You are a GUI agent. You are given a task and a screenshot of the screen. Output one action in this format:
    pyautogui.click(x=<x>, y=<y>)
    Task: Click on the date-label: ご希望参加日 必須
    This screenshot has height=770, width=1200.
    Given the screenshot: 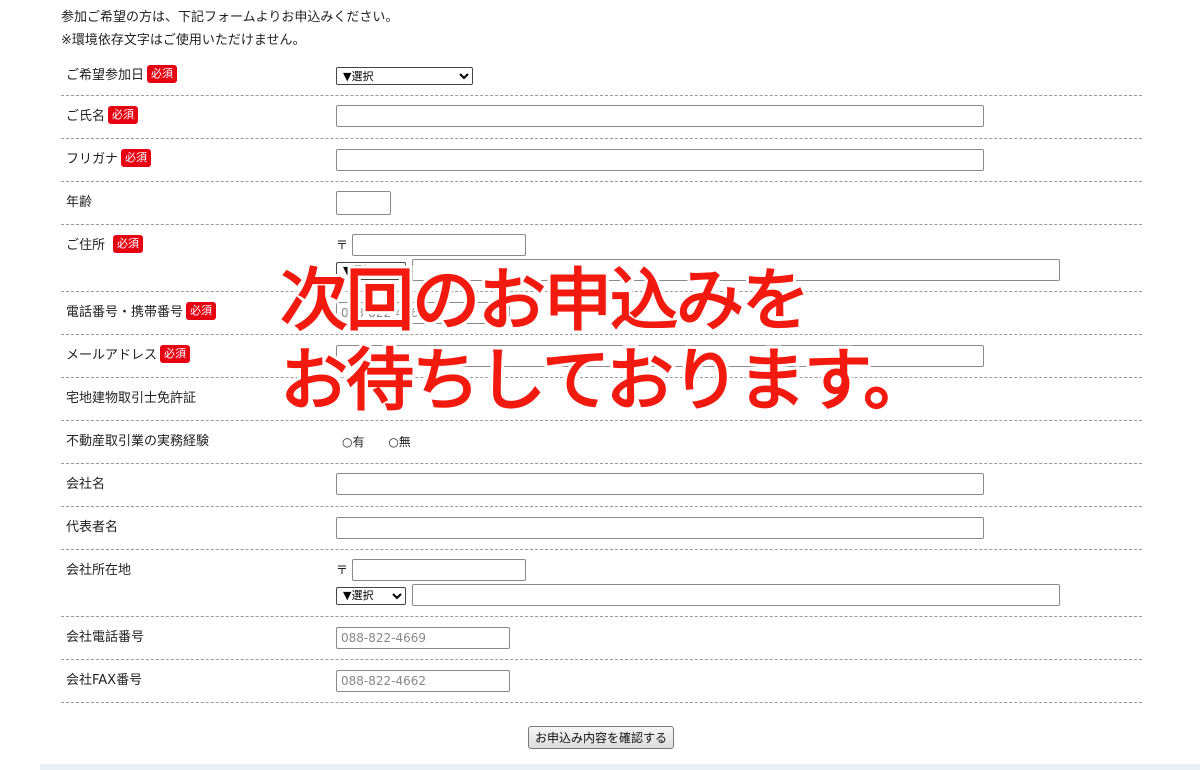 What is the action you would take?
    pyautogui.click(x=122, y=73)
    